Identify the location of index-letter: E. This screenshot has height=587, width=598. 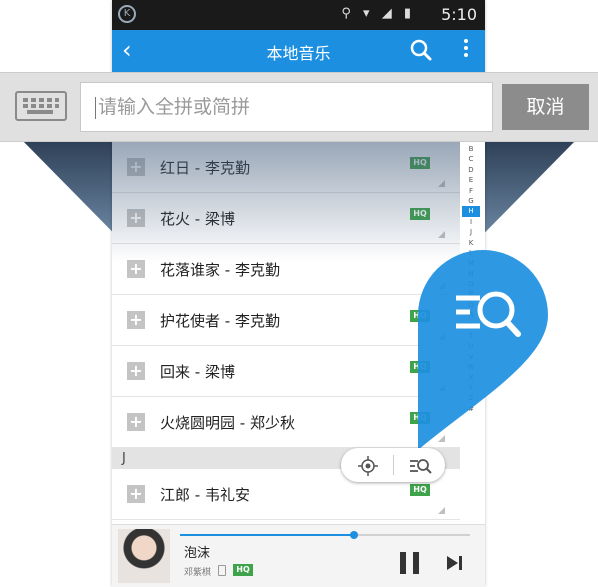
(471, 180).